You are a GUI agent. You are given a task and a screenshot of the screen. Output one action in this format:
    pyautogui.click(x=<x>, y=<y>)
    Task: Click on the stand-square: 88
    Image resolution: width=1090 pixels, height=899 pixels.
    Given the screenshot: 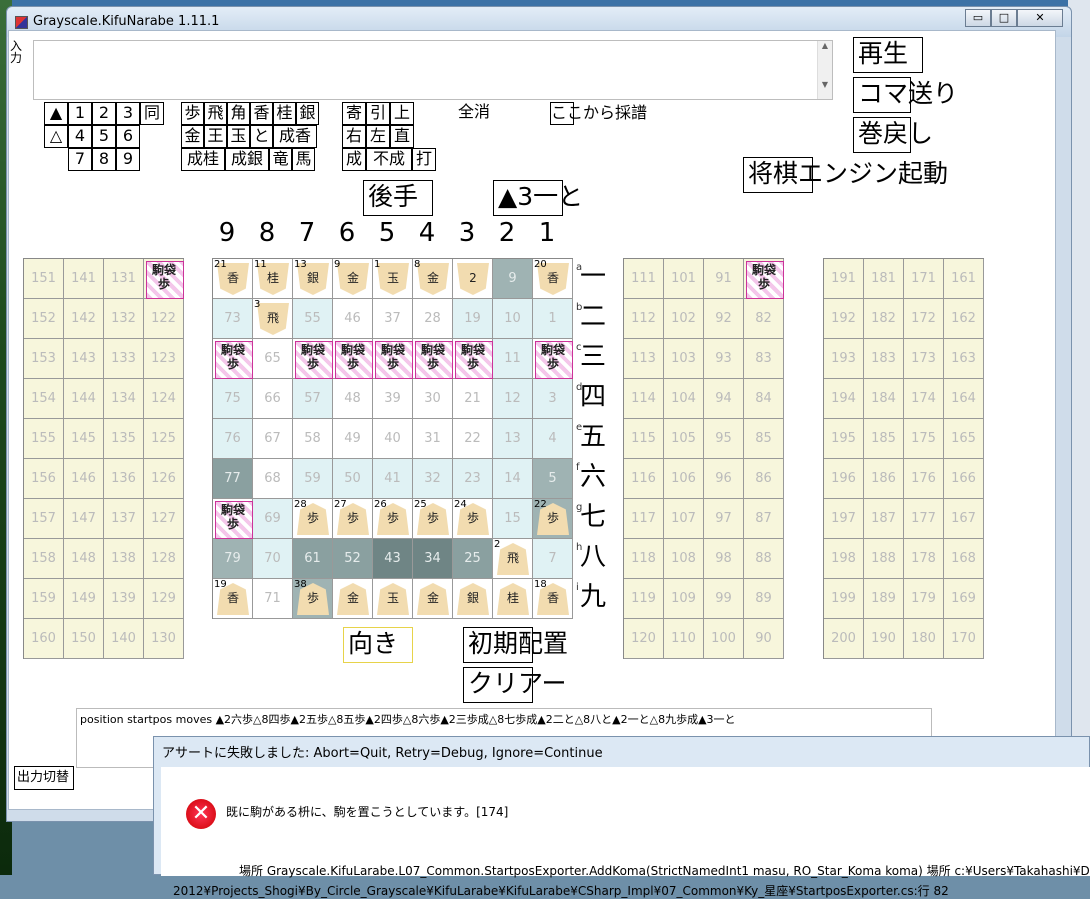 What is the action you would take?
    pyautogui.click(x=764, y=559)
    